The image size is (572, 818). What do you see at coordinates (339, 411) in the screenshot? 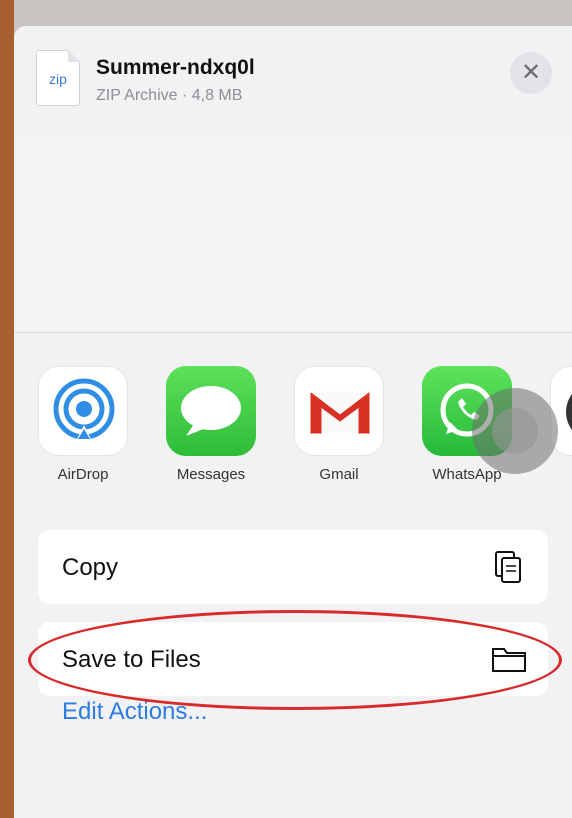
I see `gmail-icon` at bounding box center [339, 411].